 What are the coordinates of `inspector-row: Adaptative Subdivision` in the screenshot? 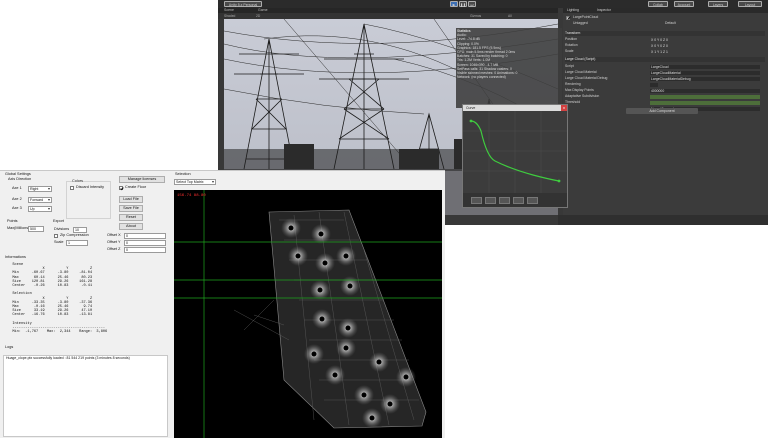 It's located at (665, 96).